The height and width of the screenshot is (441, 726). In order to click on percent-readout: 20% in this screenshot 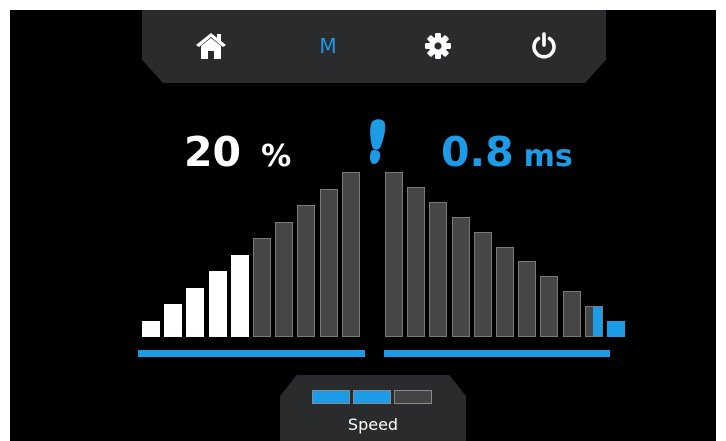, I will do `click(237, 152)`.